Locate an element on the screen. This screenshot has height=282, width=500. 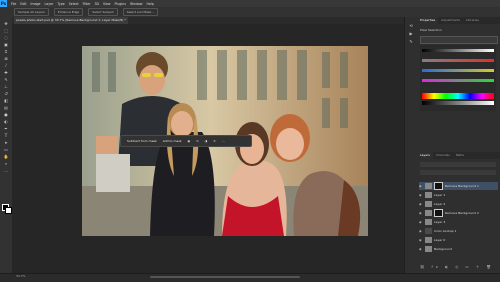
menu-file: File is located at coordinates (13, 4).